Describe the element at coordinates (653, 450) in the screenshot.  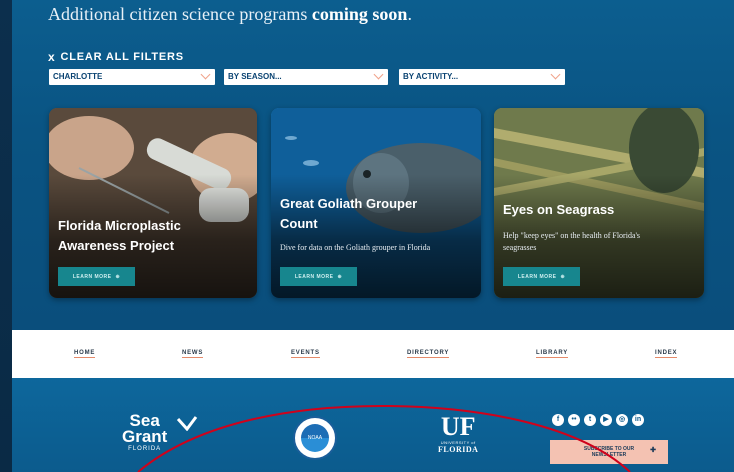
I see `person-add-icon: ✚` at that location.